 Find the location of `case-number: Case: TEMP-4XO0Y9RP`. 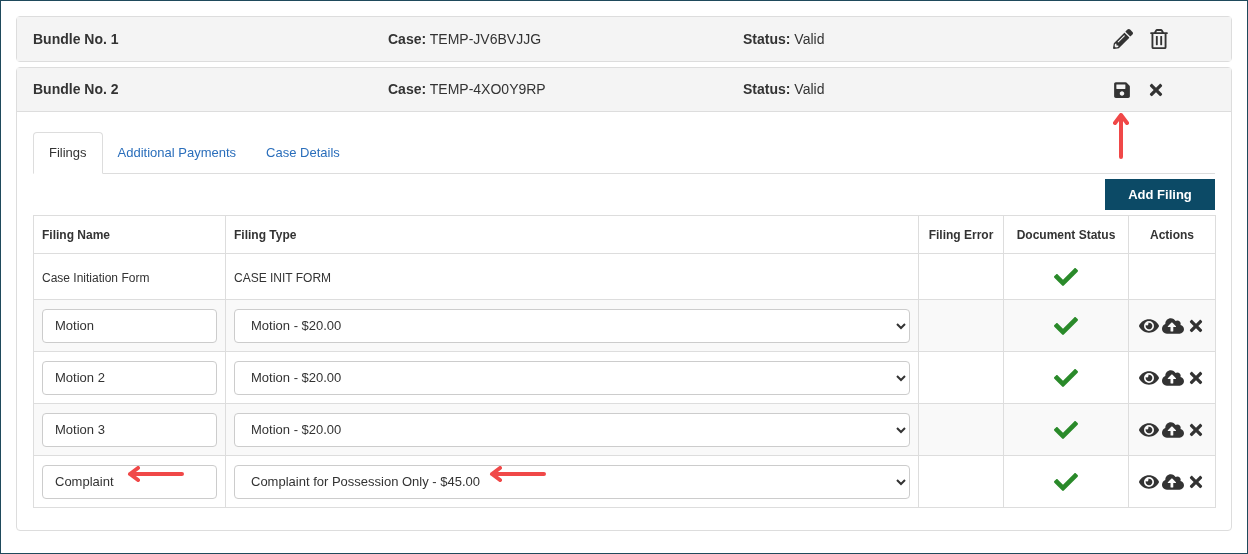

case-number: Case: TEMP-4XO0Y9RP is located at coordinates (467, 89).